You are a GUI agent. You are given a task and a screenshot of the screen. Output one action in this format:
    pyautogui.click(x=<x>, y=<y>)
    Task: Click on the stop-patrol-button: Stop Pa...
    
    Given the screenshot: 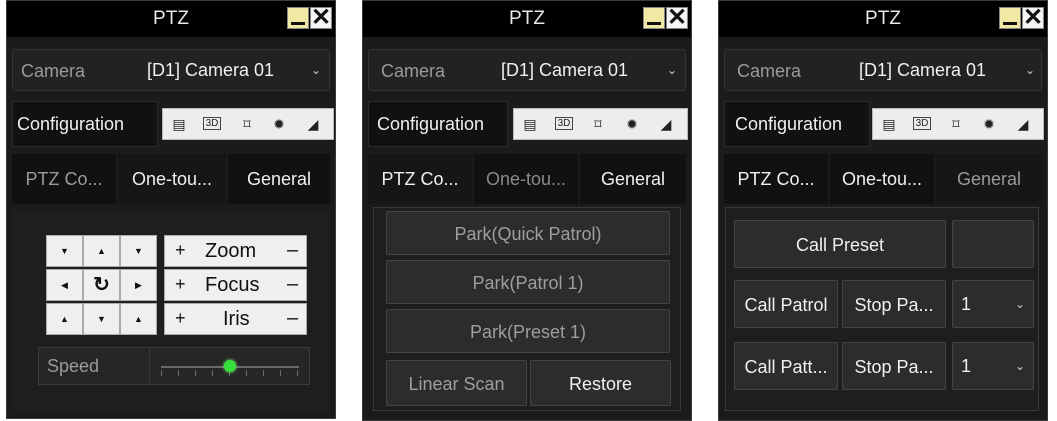 What is the action you would take?
    pyautogui.click(x=894, y=304)
    